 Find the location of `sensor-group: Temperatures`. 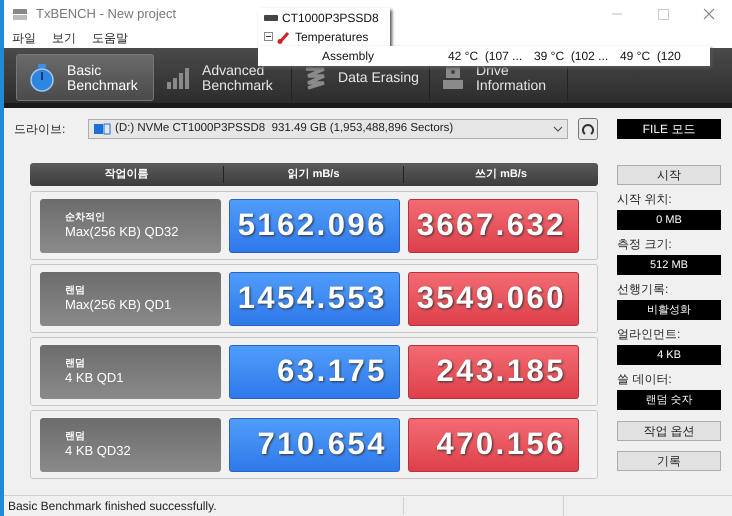

sensor-group: Temperatures is located at coordinates (331, 37).